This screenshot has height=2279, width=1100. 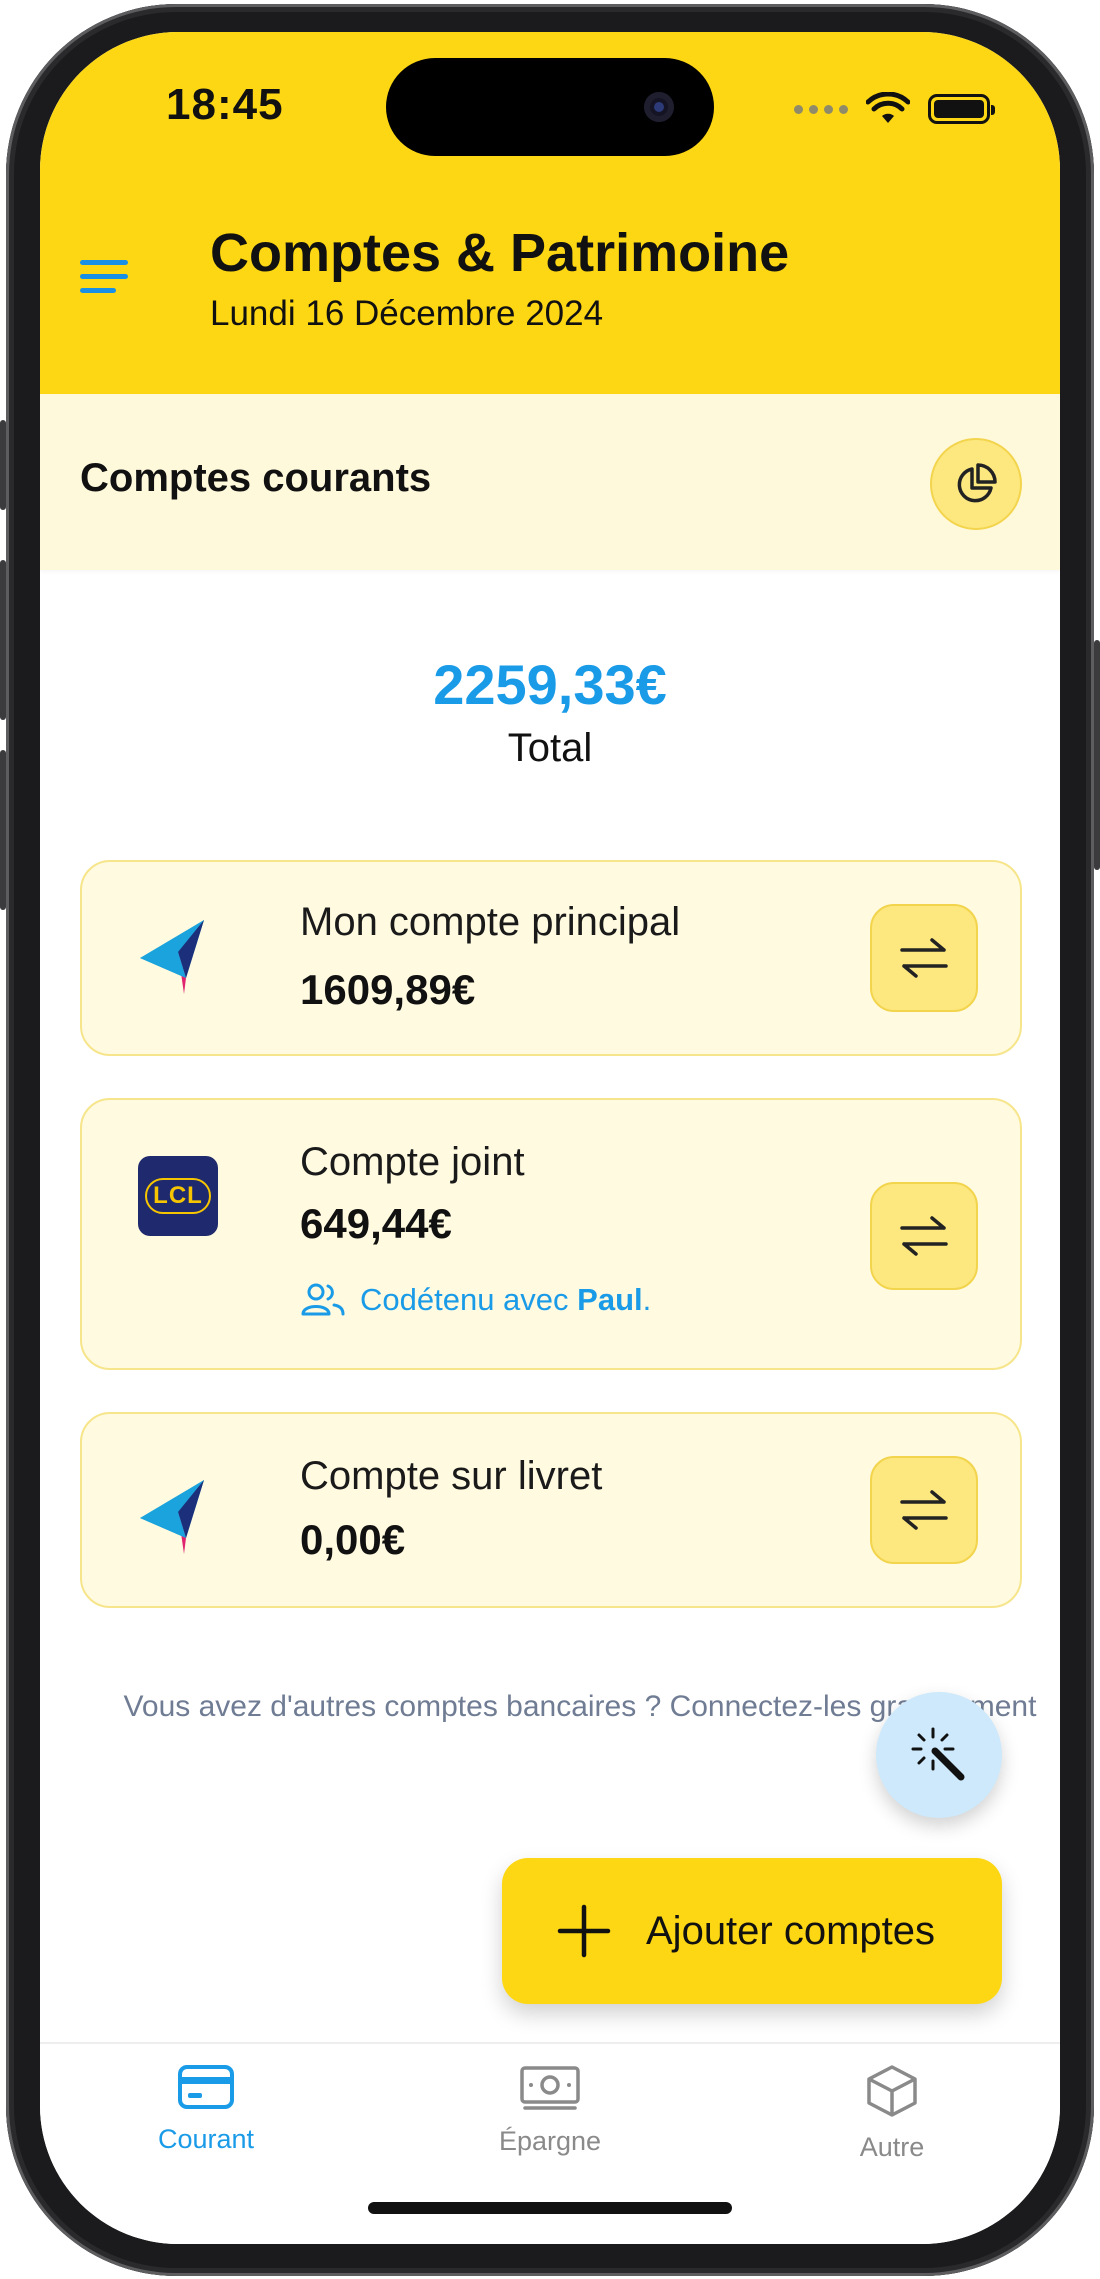 What do you see at coordinates (206, 2139) in the screenshot?
I see `tab-label: Courant` at bounding box center [206, 2139].